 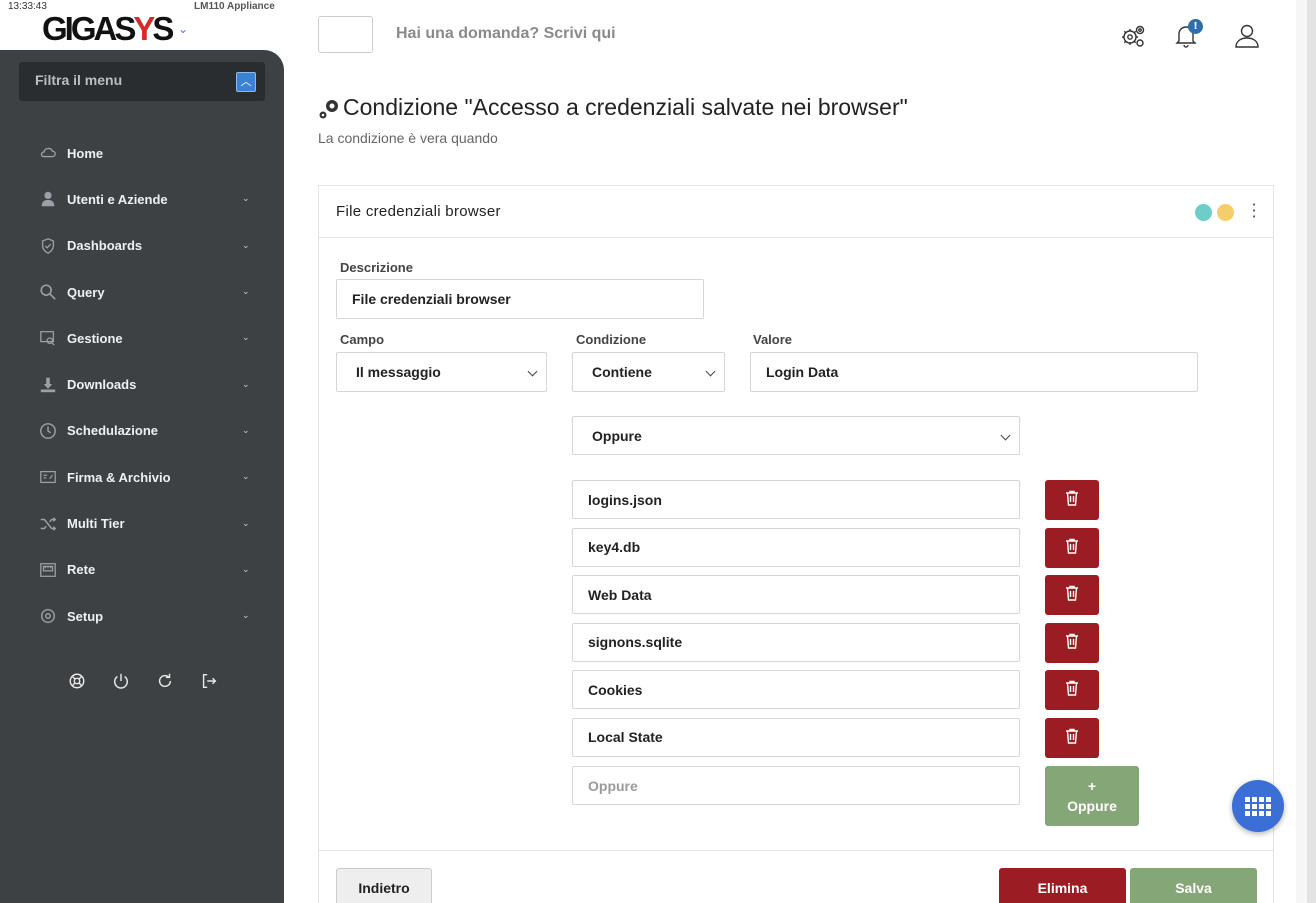 I want to click on sidebar-item-label: Downloads, so click(x=102, y=385).